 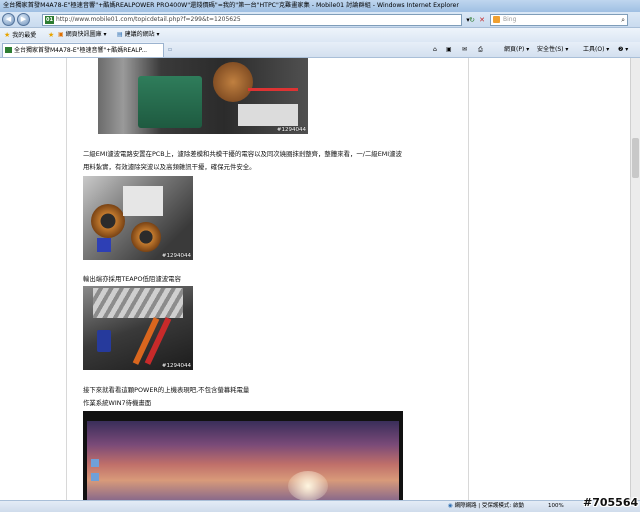 I want to click on post-photo-output-caps: #1294044, so click(x=138, y=328).